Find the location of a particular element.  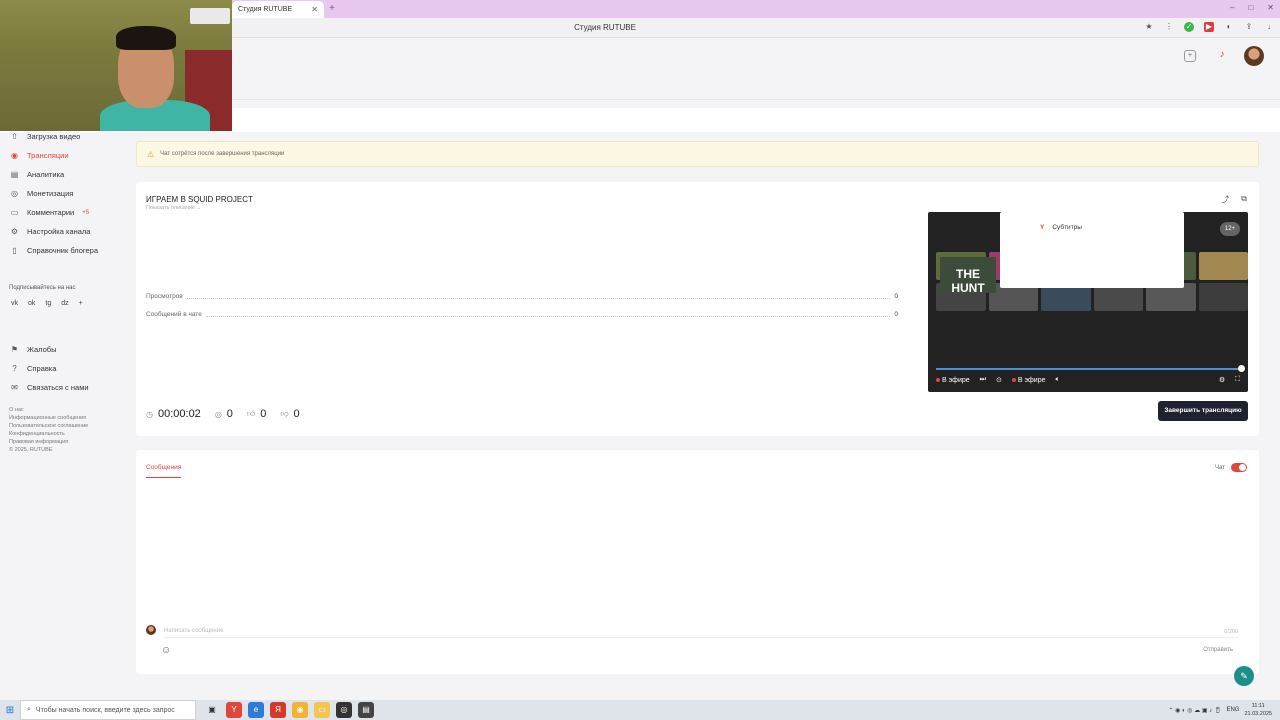

start-icon: ⊞ is located at coordinates (10, 710).